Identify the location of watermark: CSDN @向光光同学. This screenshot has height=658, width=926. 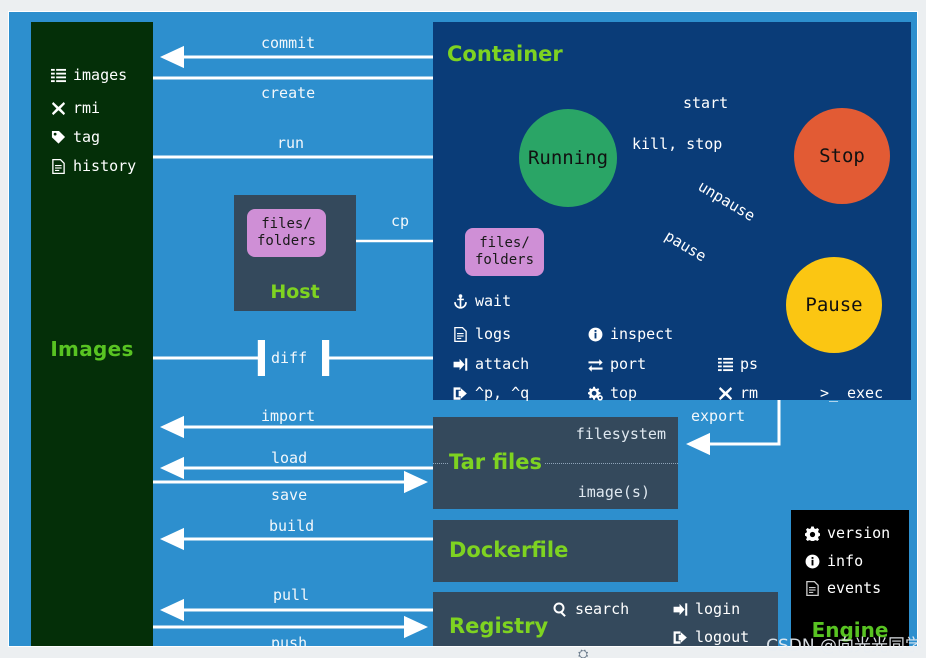
(844, 646).